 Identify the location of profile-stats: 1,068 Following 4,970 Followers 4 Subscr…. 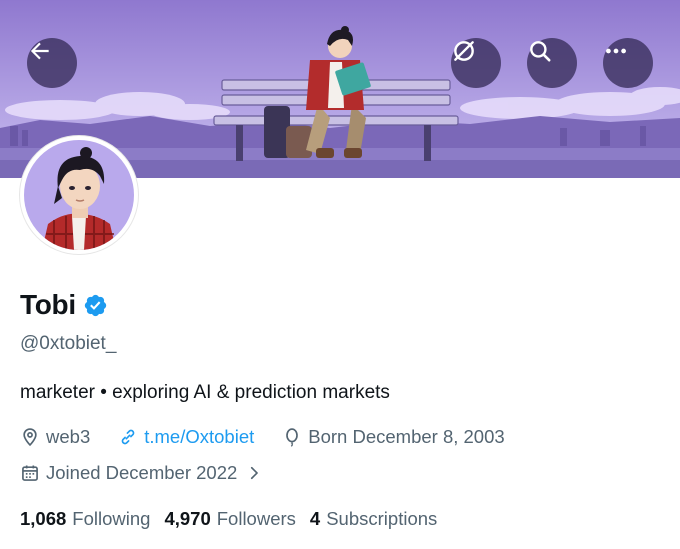
(235, 519).